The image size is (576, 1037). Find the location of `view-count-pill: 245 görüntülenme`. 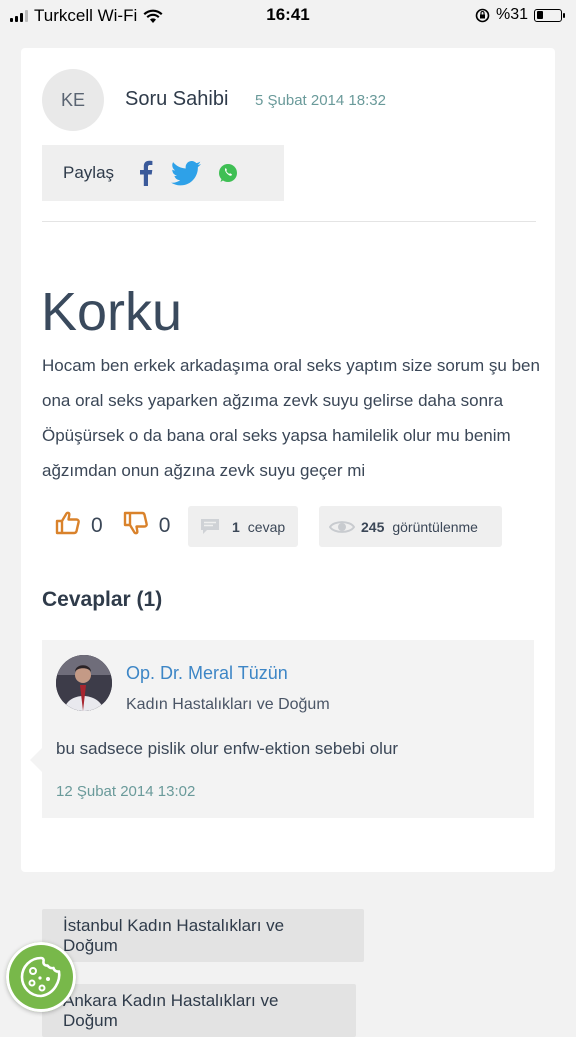

view-count-pill: 245 görüntülenme is located at coordinates (410, 526).